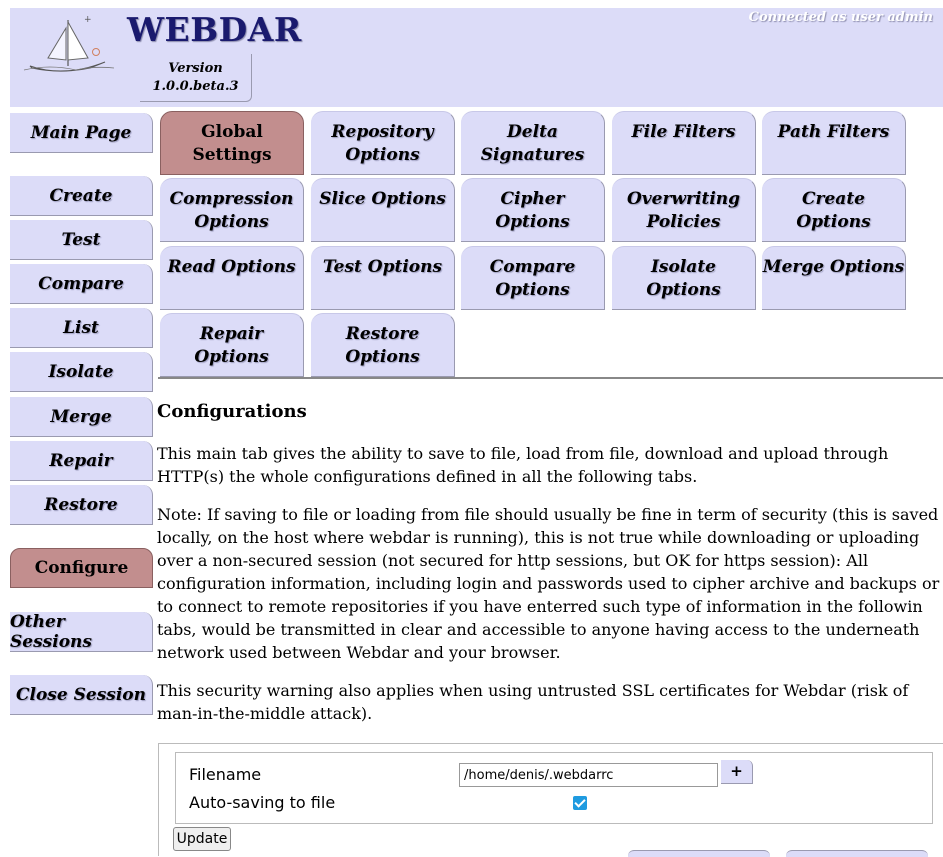 The width and height of the screenshot is (943, 857). What do you see at coordinates (81, 284) in the screenshot?
I see `sidebar-item-compare: Compare` at bounding box center [81, 284].